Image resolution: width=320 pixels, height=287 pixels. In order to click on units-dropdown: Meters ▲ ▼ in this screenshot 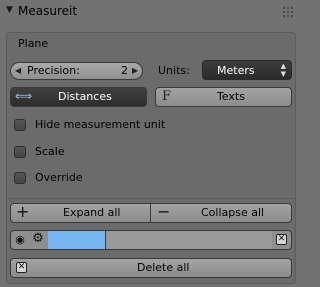, I will do `click(247, 70)`.